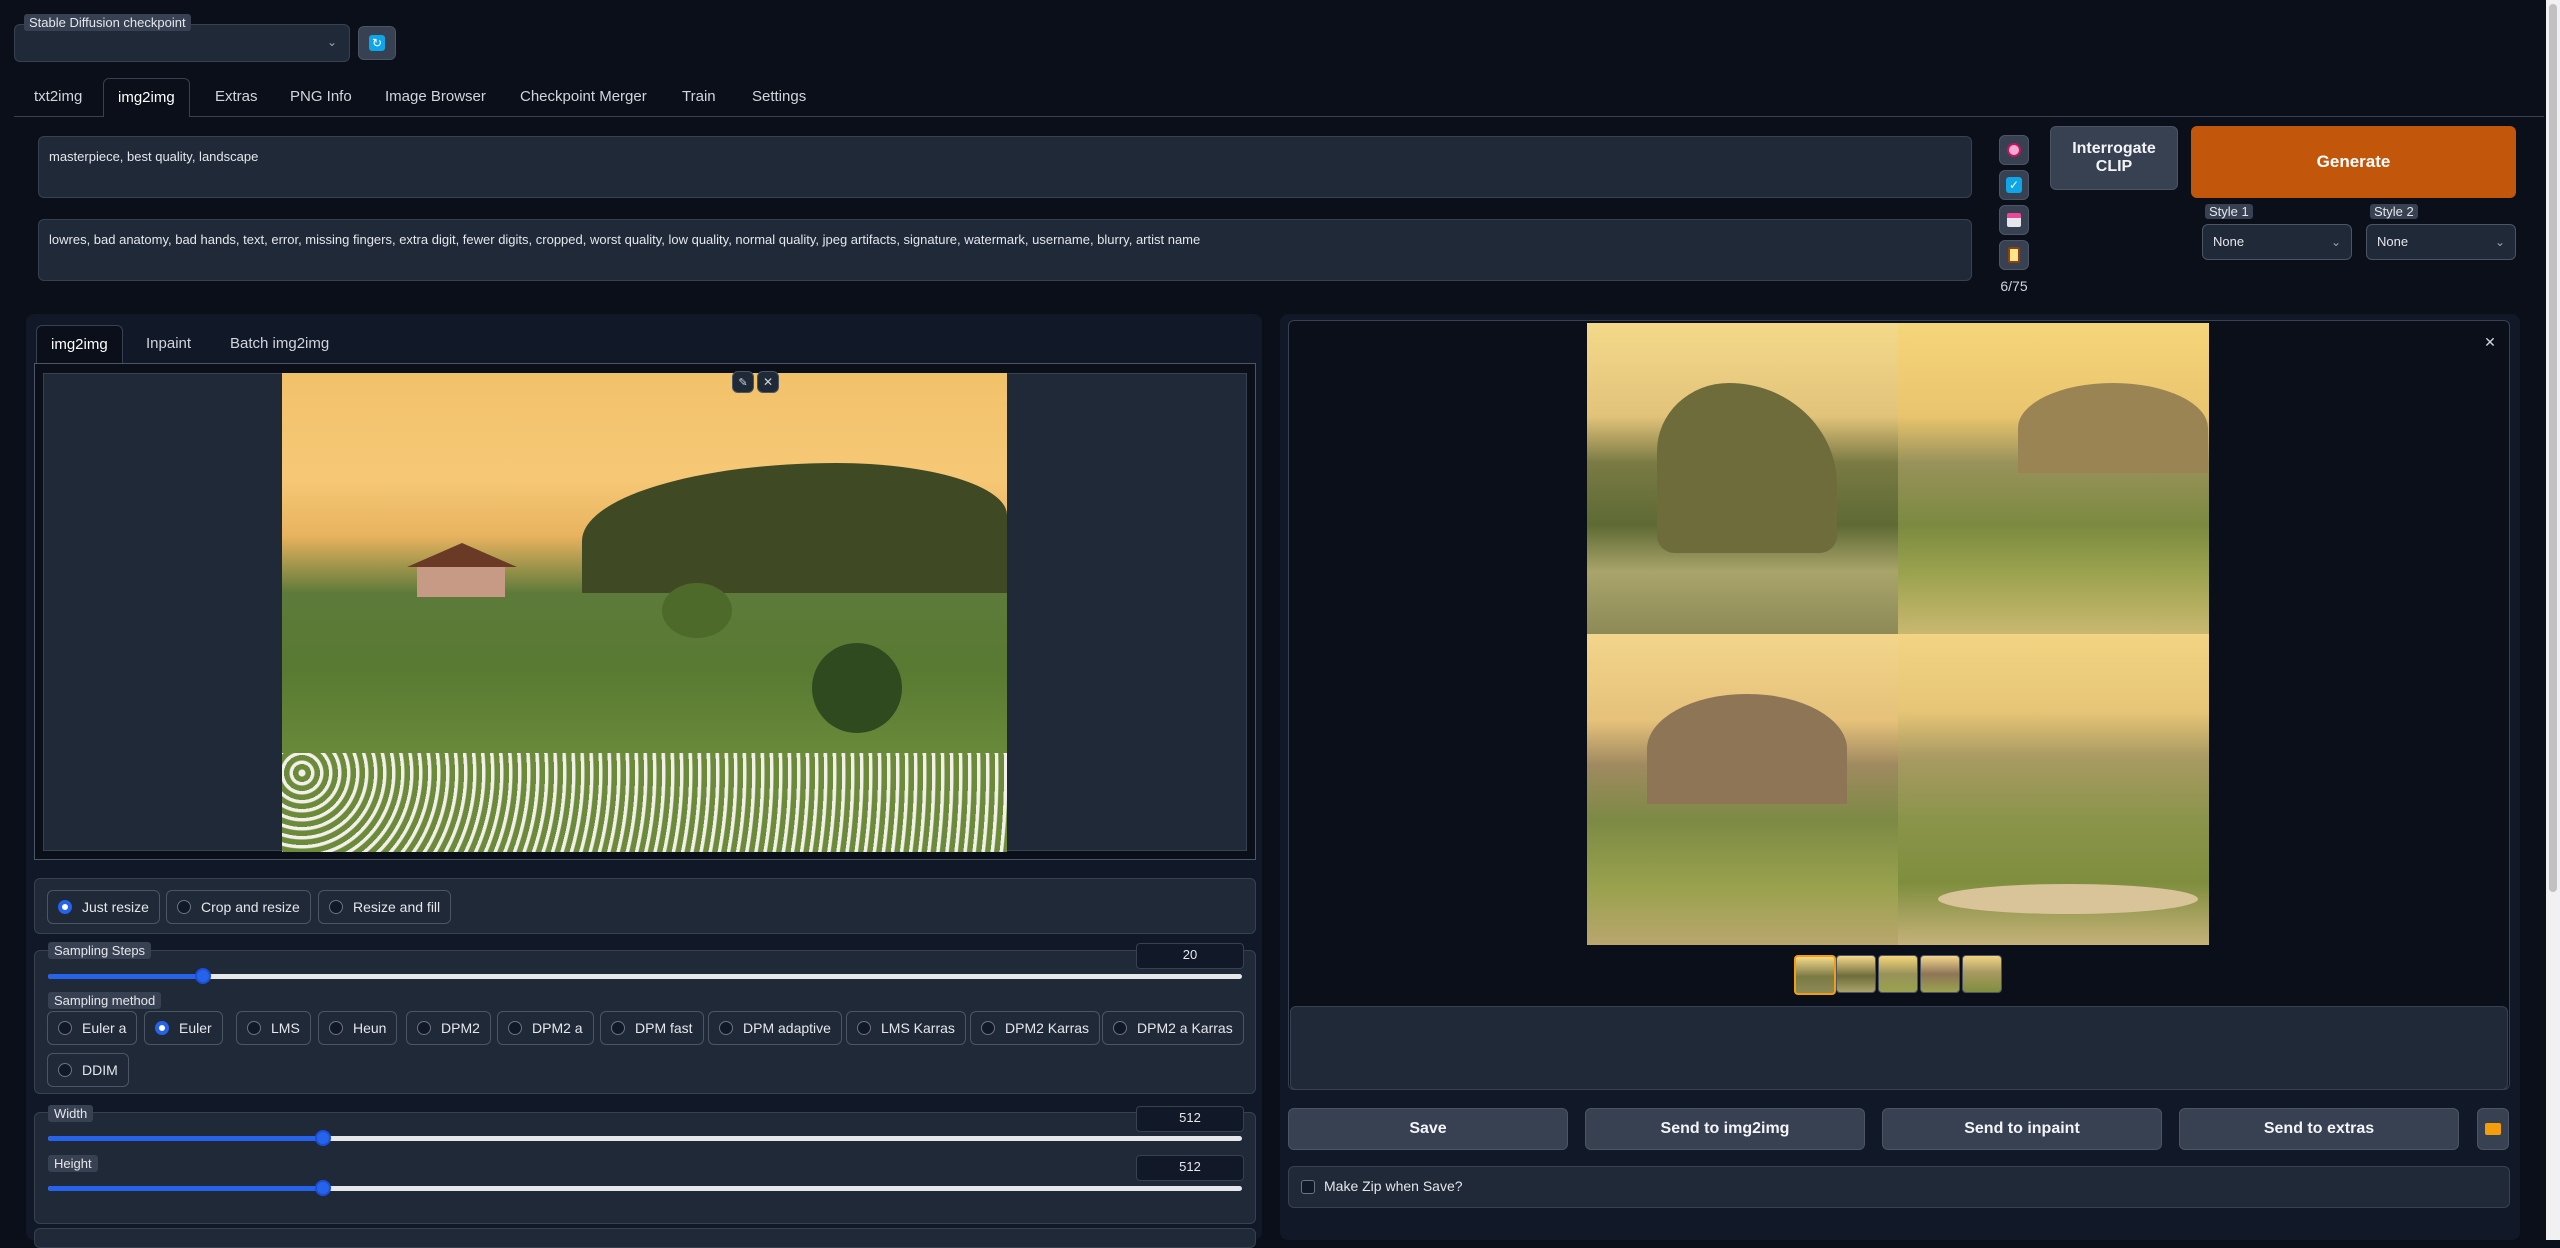 This screenshot has width=2560, height=1248. I want to click on make-zip-checkbox, so click(1308, 1187).